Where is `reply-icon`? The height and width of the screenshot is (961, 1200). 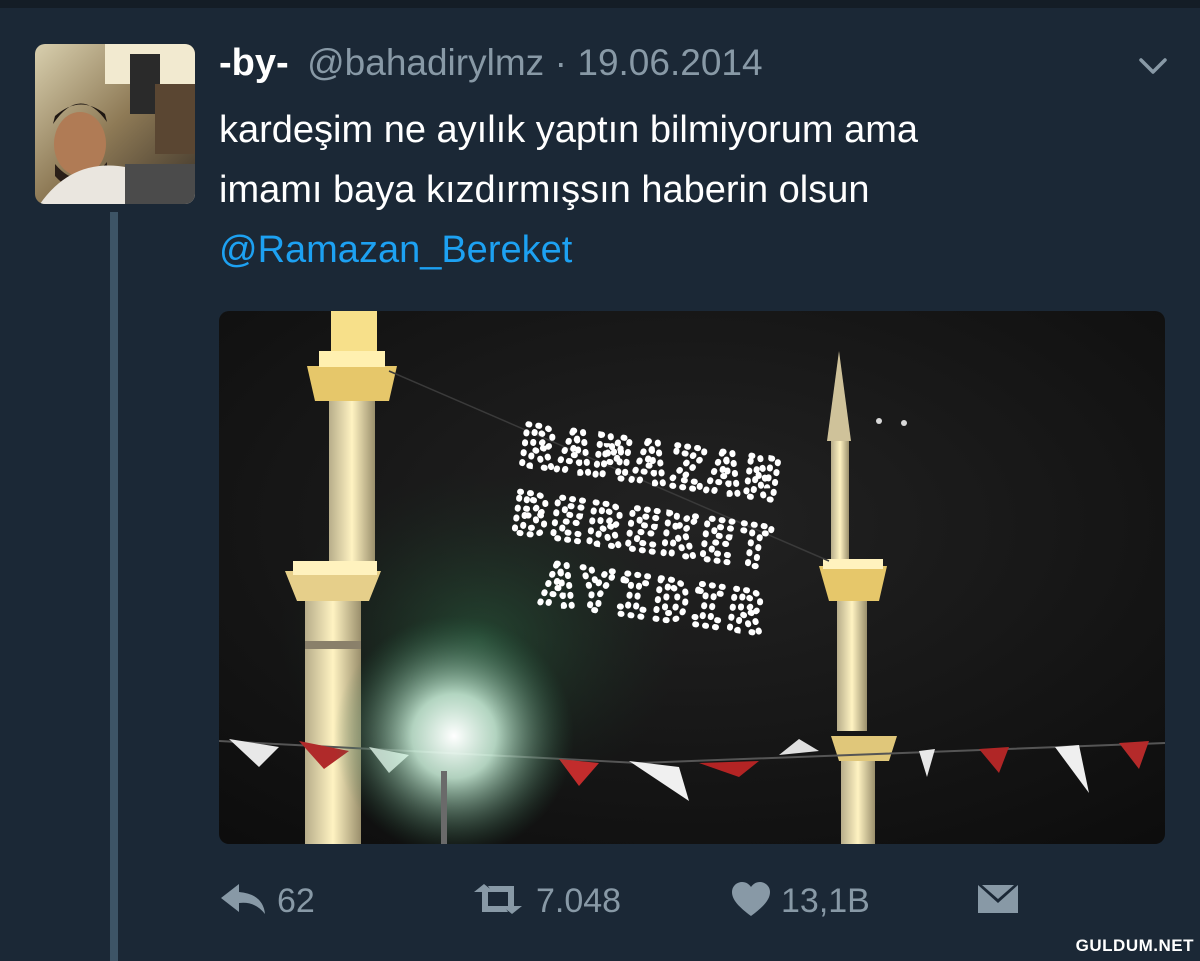 reply-icon is located at coordinates (243, 901).